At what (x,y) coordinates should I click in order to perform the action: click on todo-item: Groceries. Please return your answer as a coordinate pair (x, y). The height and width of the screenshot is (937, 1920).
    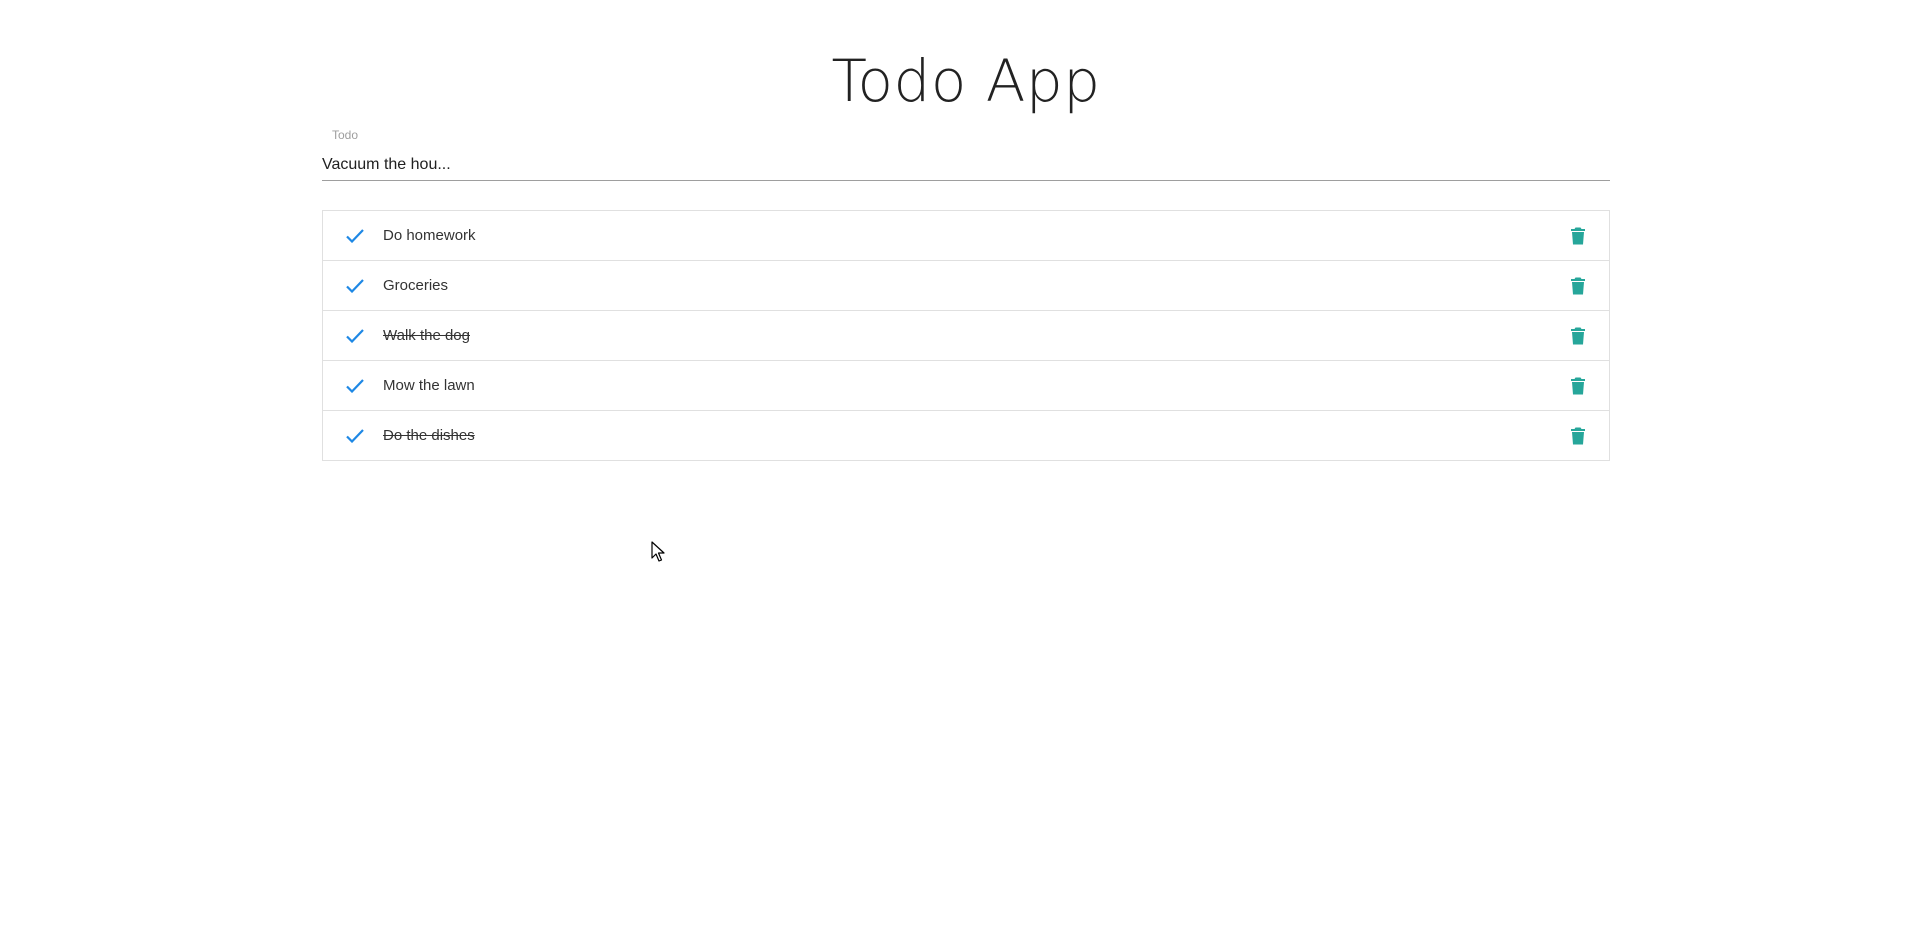
    Looking at the image, I should click on (966, 286).